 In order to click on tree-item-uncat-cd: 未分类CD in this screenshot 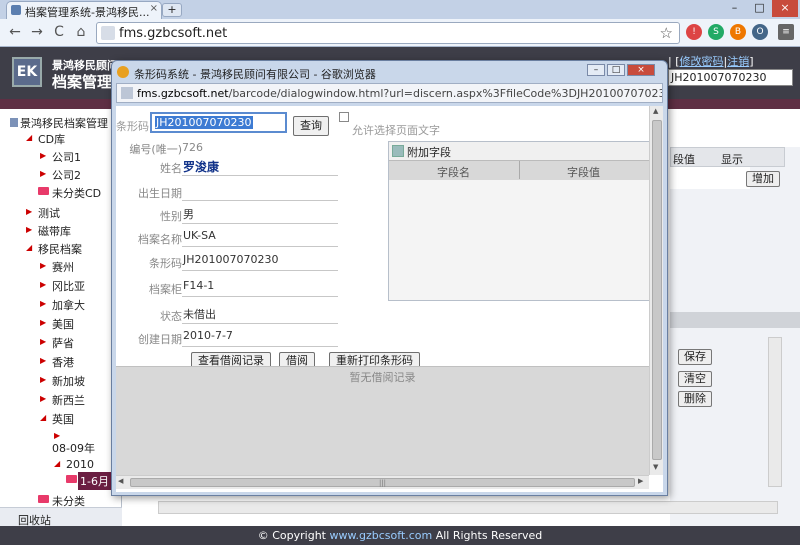, I will do `click(76, 193)`.